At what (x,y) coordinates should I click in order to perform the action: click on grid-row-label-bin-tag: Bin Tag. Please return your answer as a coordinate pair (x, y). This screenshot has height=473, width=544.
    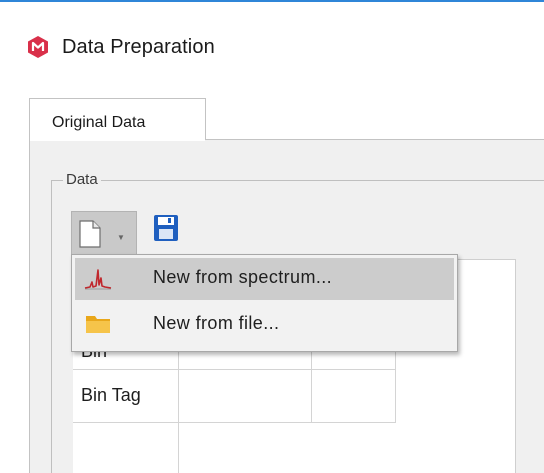
    Looking at the image, I should click on (111, 395).